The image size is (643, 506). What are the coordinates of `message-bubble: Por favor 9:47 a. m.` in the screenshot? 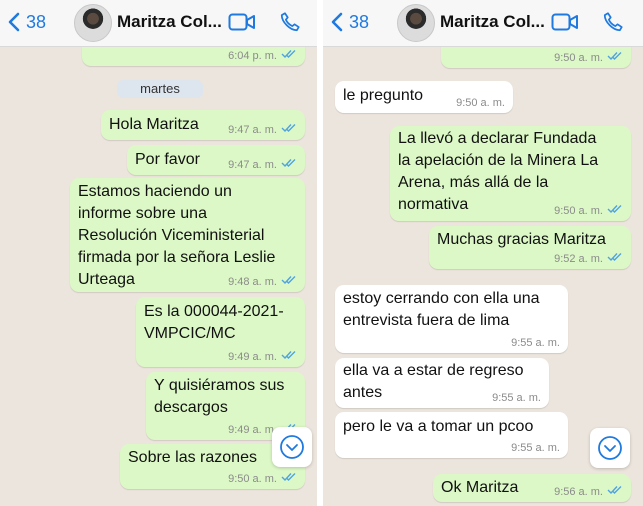 It's located at (216, 160).